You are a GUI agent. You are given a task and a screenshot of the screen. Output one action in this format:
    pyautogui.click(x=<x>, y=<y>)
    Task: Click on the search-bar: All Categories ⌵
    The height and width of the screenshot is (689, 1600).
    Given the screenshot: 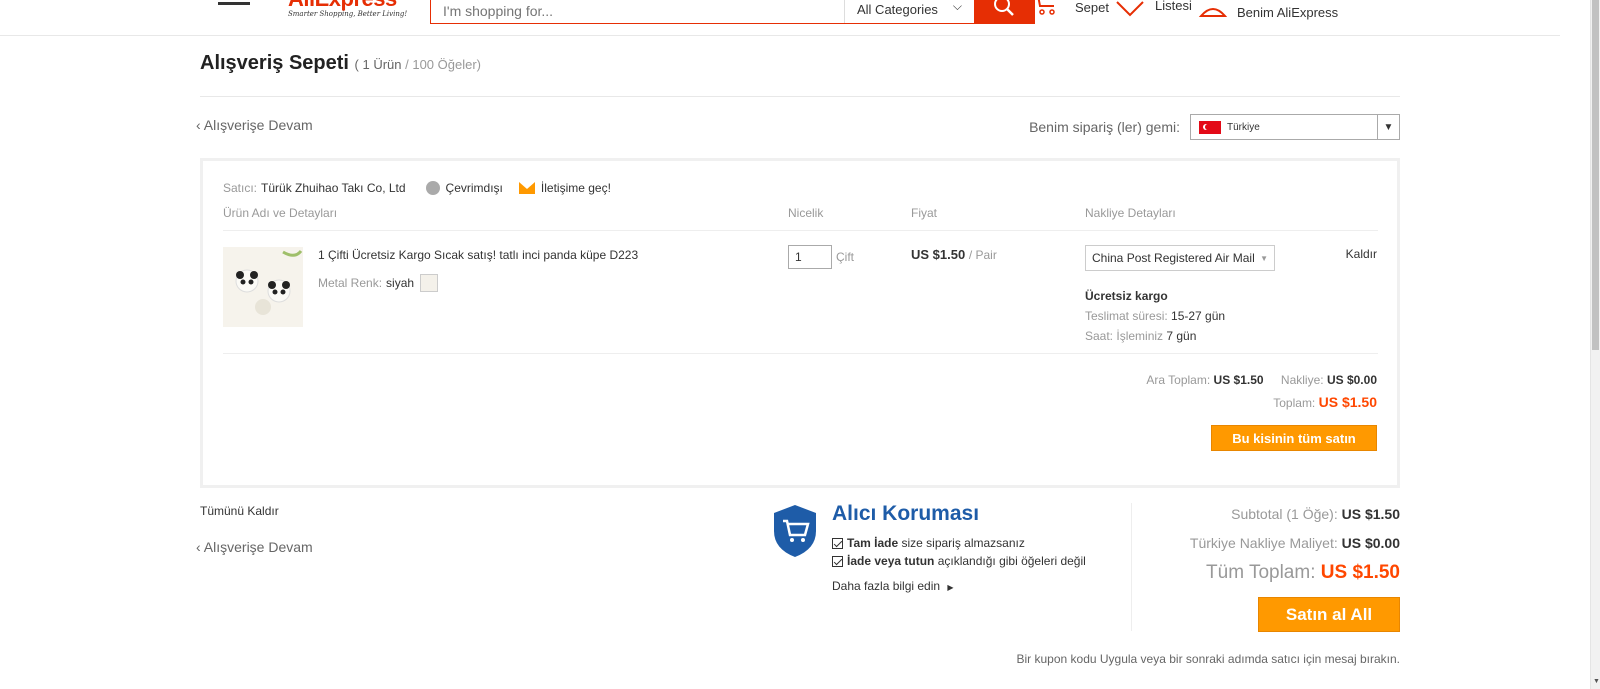 What is the action you would take?
    pyautogui.click(x=732, y=12)
    